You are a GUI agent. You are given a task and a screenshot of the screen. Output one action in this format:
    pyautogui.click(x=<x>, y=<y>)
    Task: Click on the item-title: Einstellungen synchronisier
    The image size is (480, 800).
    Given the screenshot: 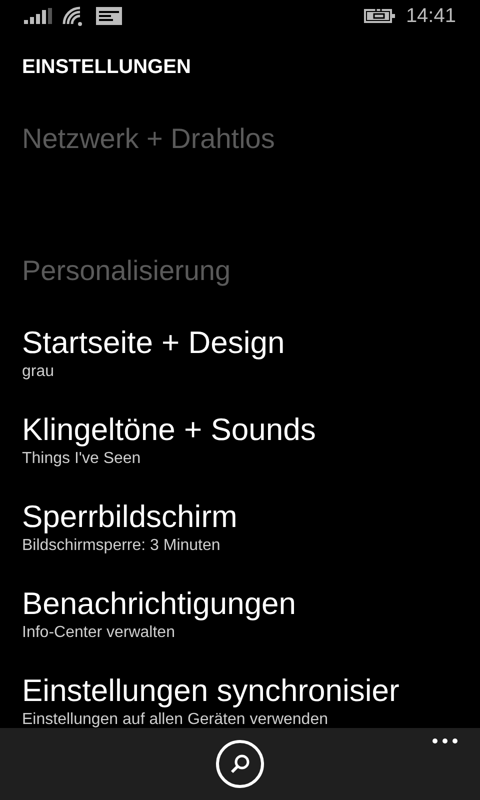 What is the action you would take?
    pyautogui.click(x=211, y=691)
    